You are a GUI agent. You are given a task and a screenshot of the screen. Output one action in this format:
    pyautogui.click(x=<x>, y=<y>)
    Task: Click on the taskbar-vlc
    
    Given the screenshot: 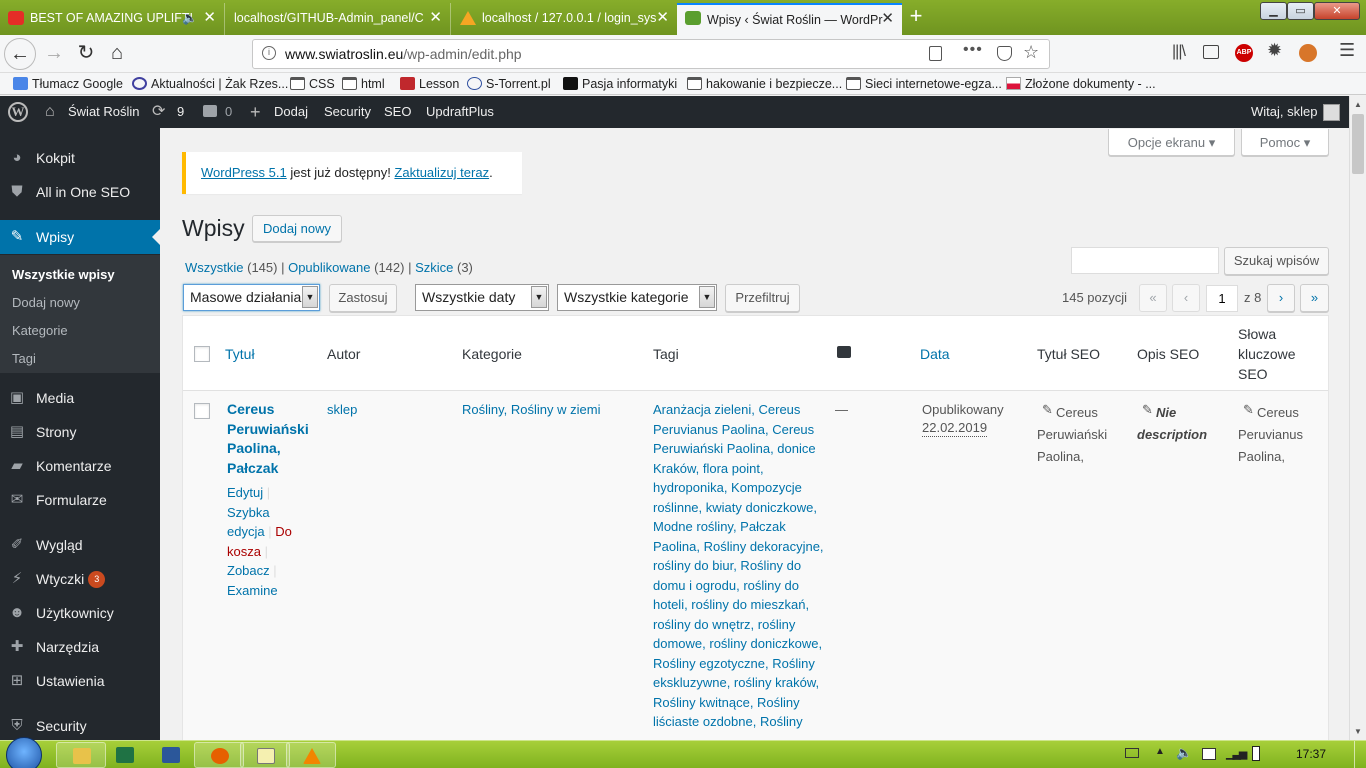 What is the action you would take?
    pyautogui.click(x=311, y=755)
    